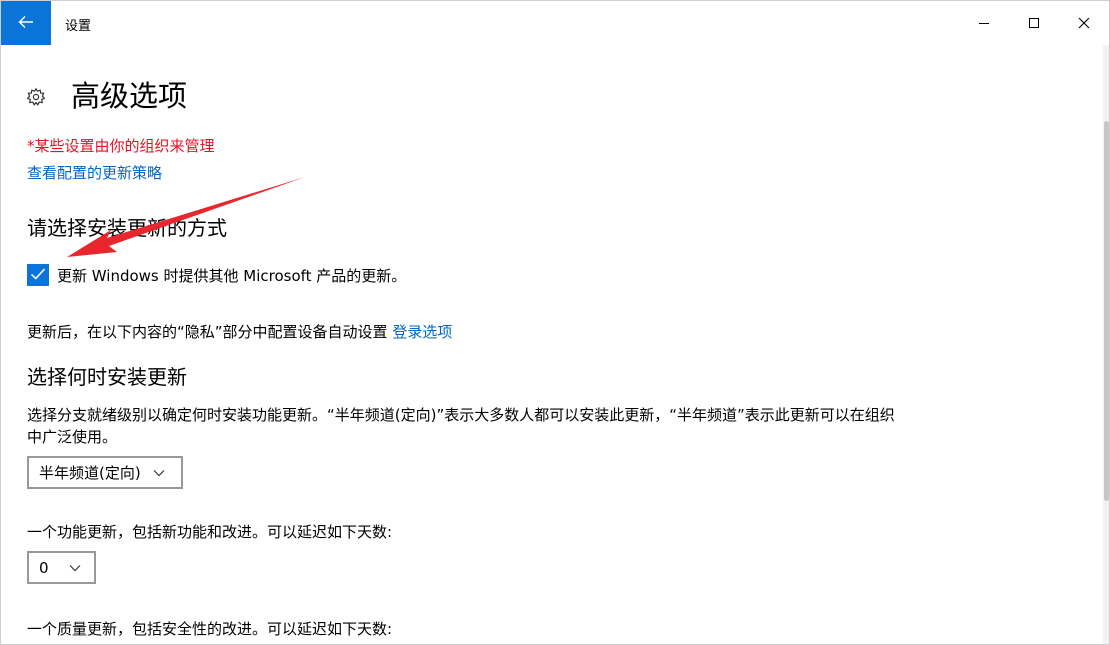 The height and width of the screenshot is (645, 1110). I want to click on feature-defer-days-select: 0, so click(61, 567).